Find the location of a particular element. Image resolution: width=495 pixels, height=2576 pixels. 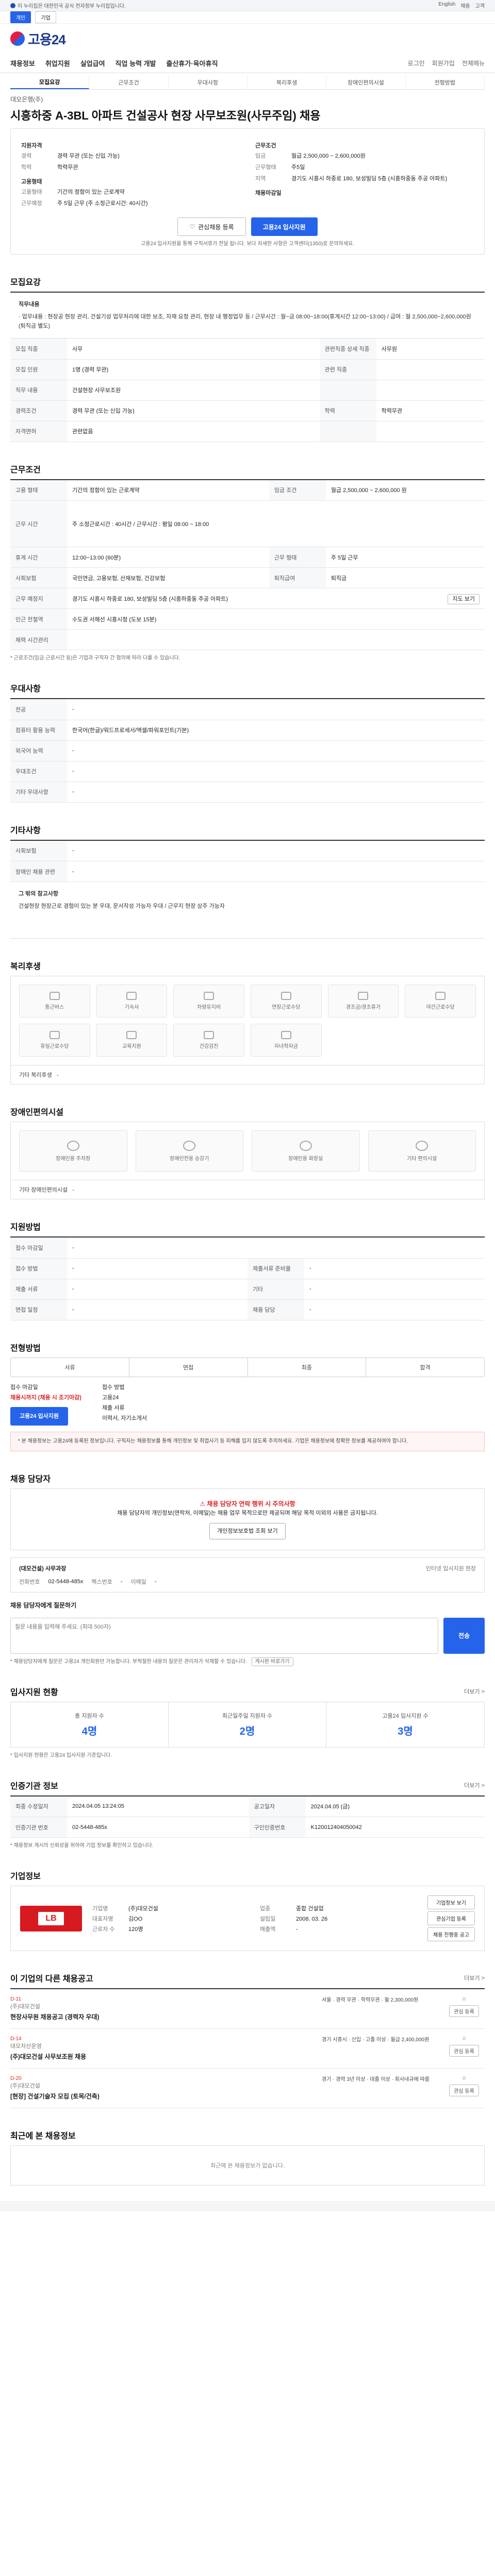

topbar-link: English is located at coordinates (446, 6).